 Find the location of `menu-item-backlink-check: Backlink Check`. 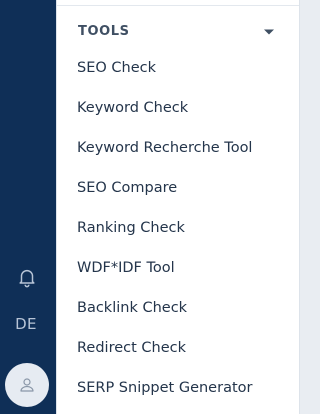

menu-item-backlink-check: Backlink Check is located at coordinates (132, 308).